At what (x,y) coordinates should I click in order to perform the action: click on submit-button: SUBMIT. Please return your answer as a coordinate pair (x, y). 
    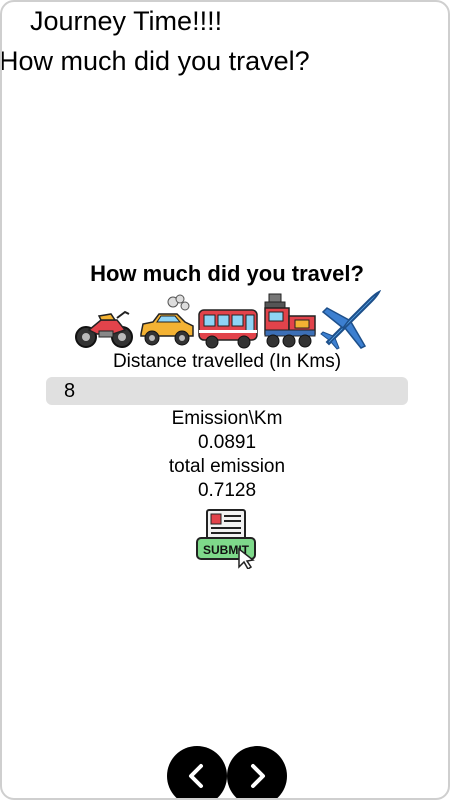
    Looking at the image, I should click on (227, 540).